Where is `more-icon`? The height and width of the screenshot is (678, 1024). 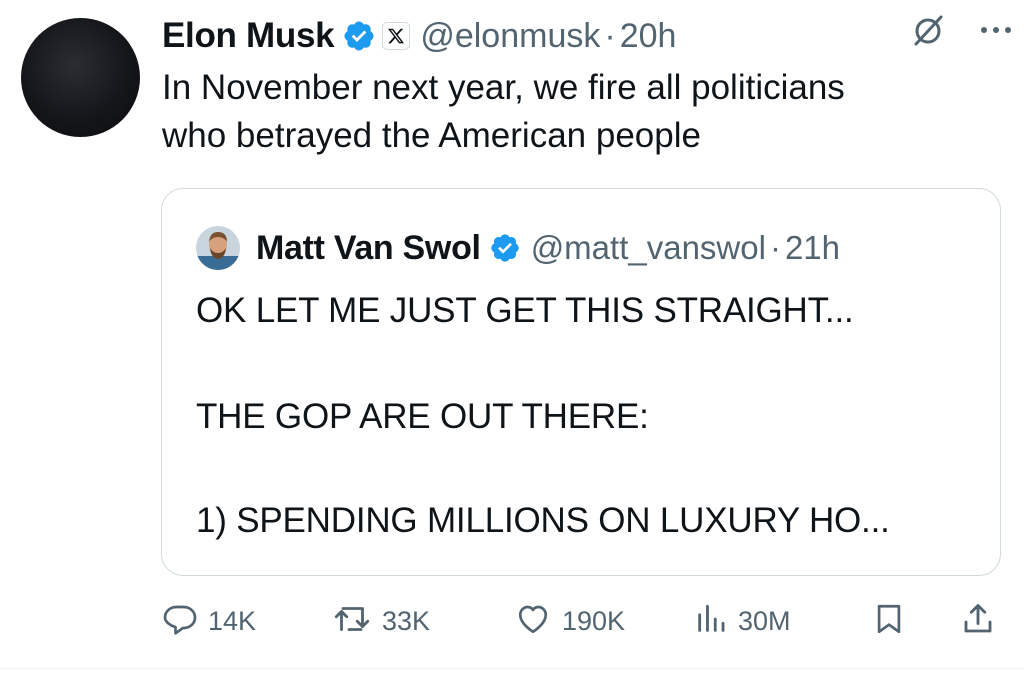
more-icon is located at coordinates (996, 32).